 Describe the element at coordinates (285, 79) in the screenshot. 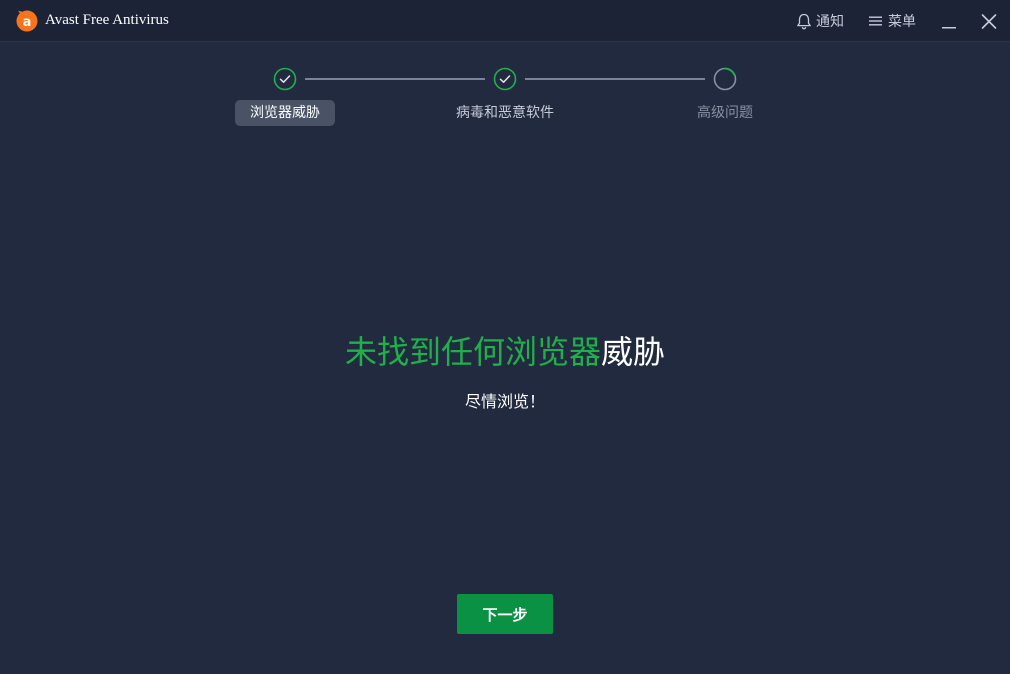

I see `step-1-check-icon` at that location.